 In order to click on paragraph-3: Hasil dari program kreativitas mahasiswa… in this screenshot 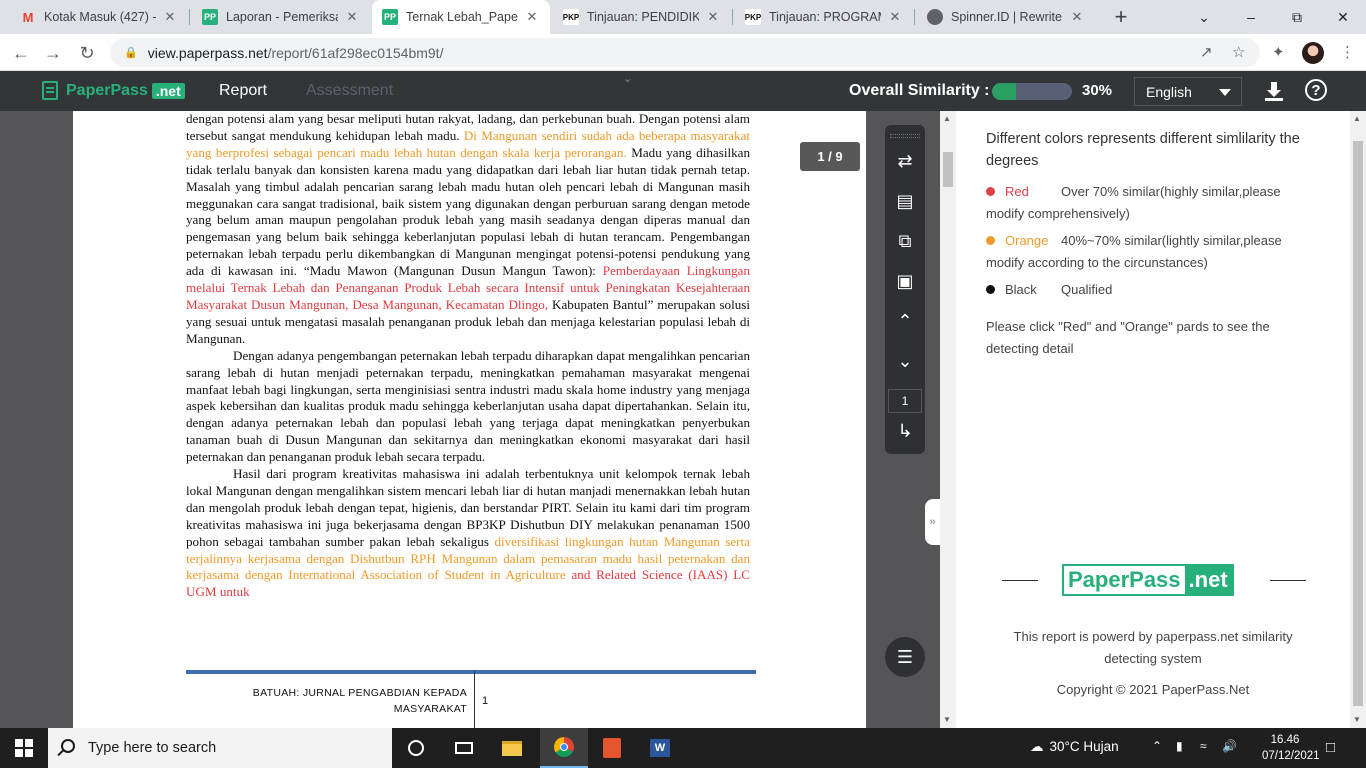, I will do `click(468, 533)`.